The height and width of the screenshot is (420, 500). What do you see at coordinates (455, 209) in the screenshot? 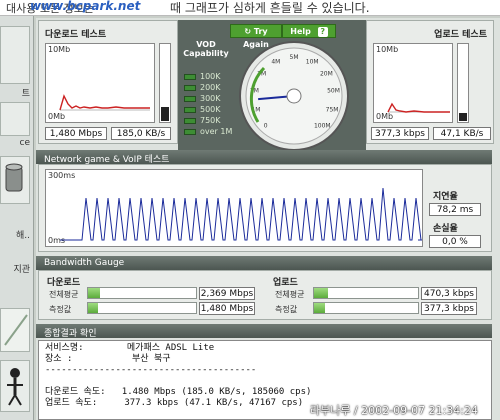
I see `latency-value: 78,2 ms` at bounding box center [455, 209].